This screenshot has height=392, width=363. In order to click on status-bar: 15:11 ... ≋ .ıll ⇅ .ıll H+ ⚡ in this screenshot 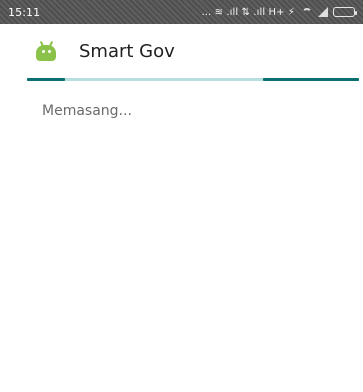, I will do `click(181, 12)`.